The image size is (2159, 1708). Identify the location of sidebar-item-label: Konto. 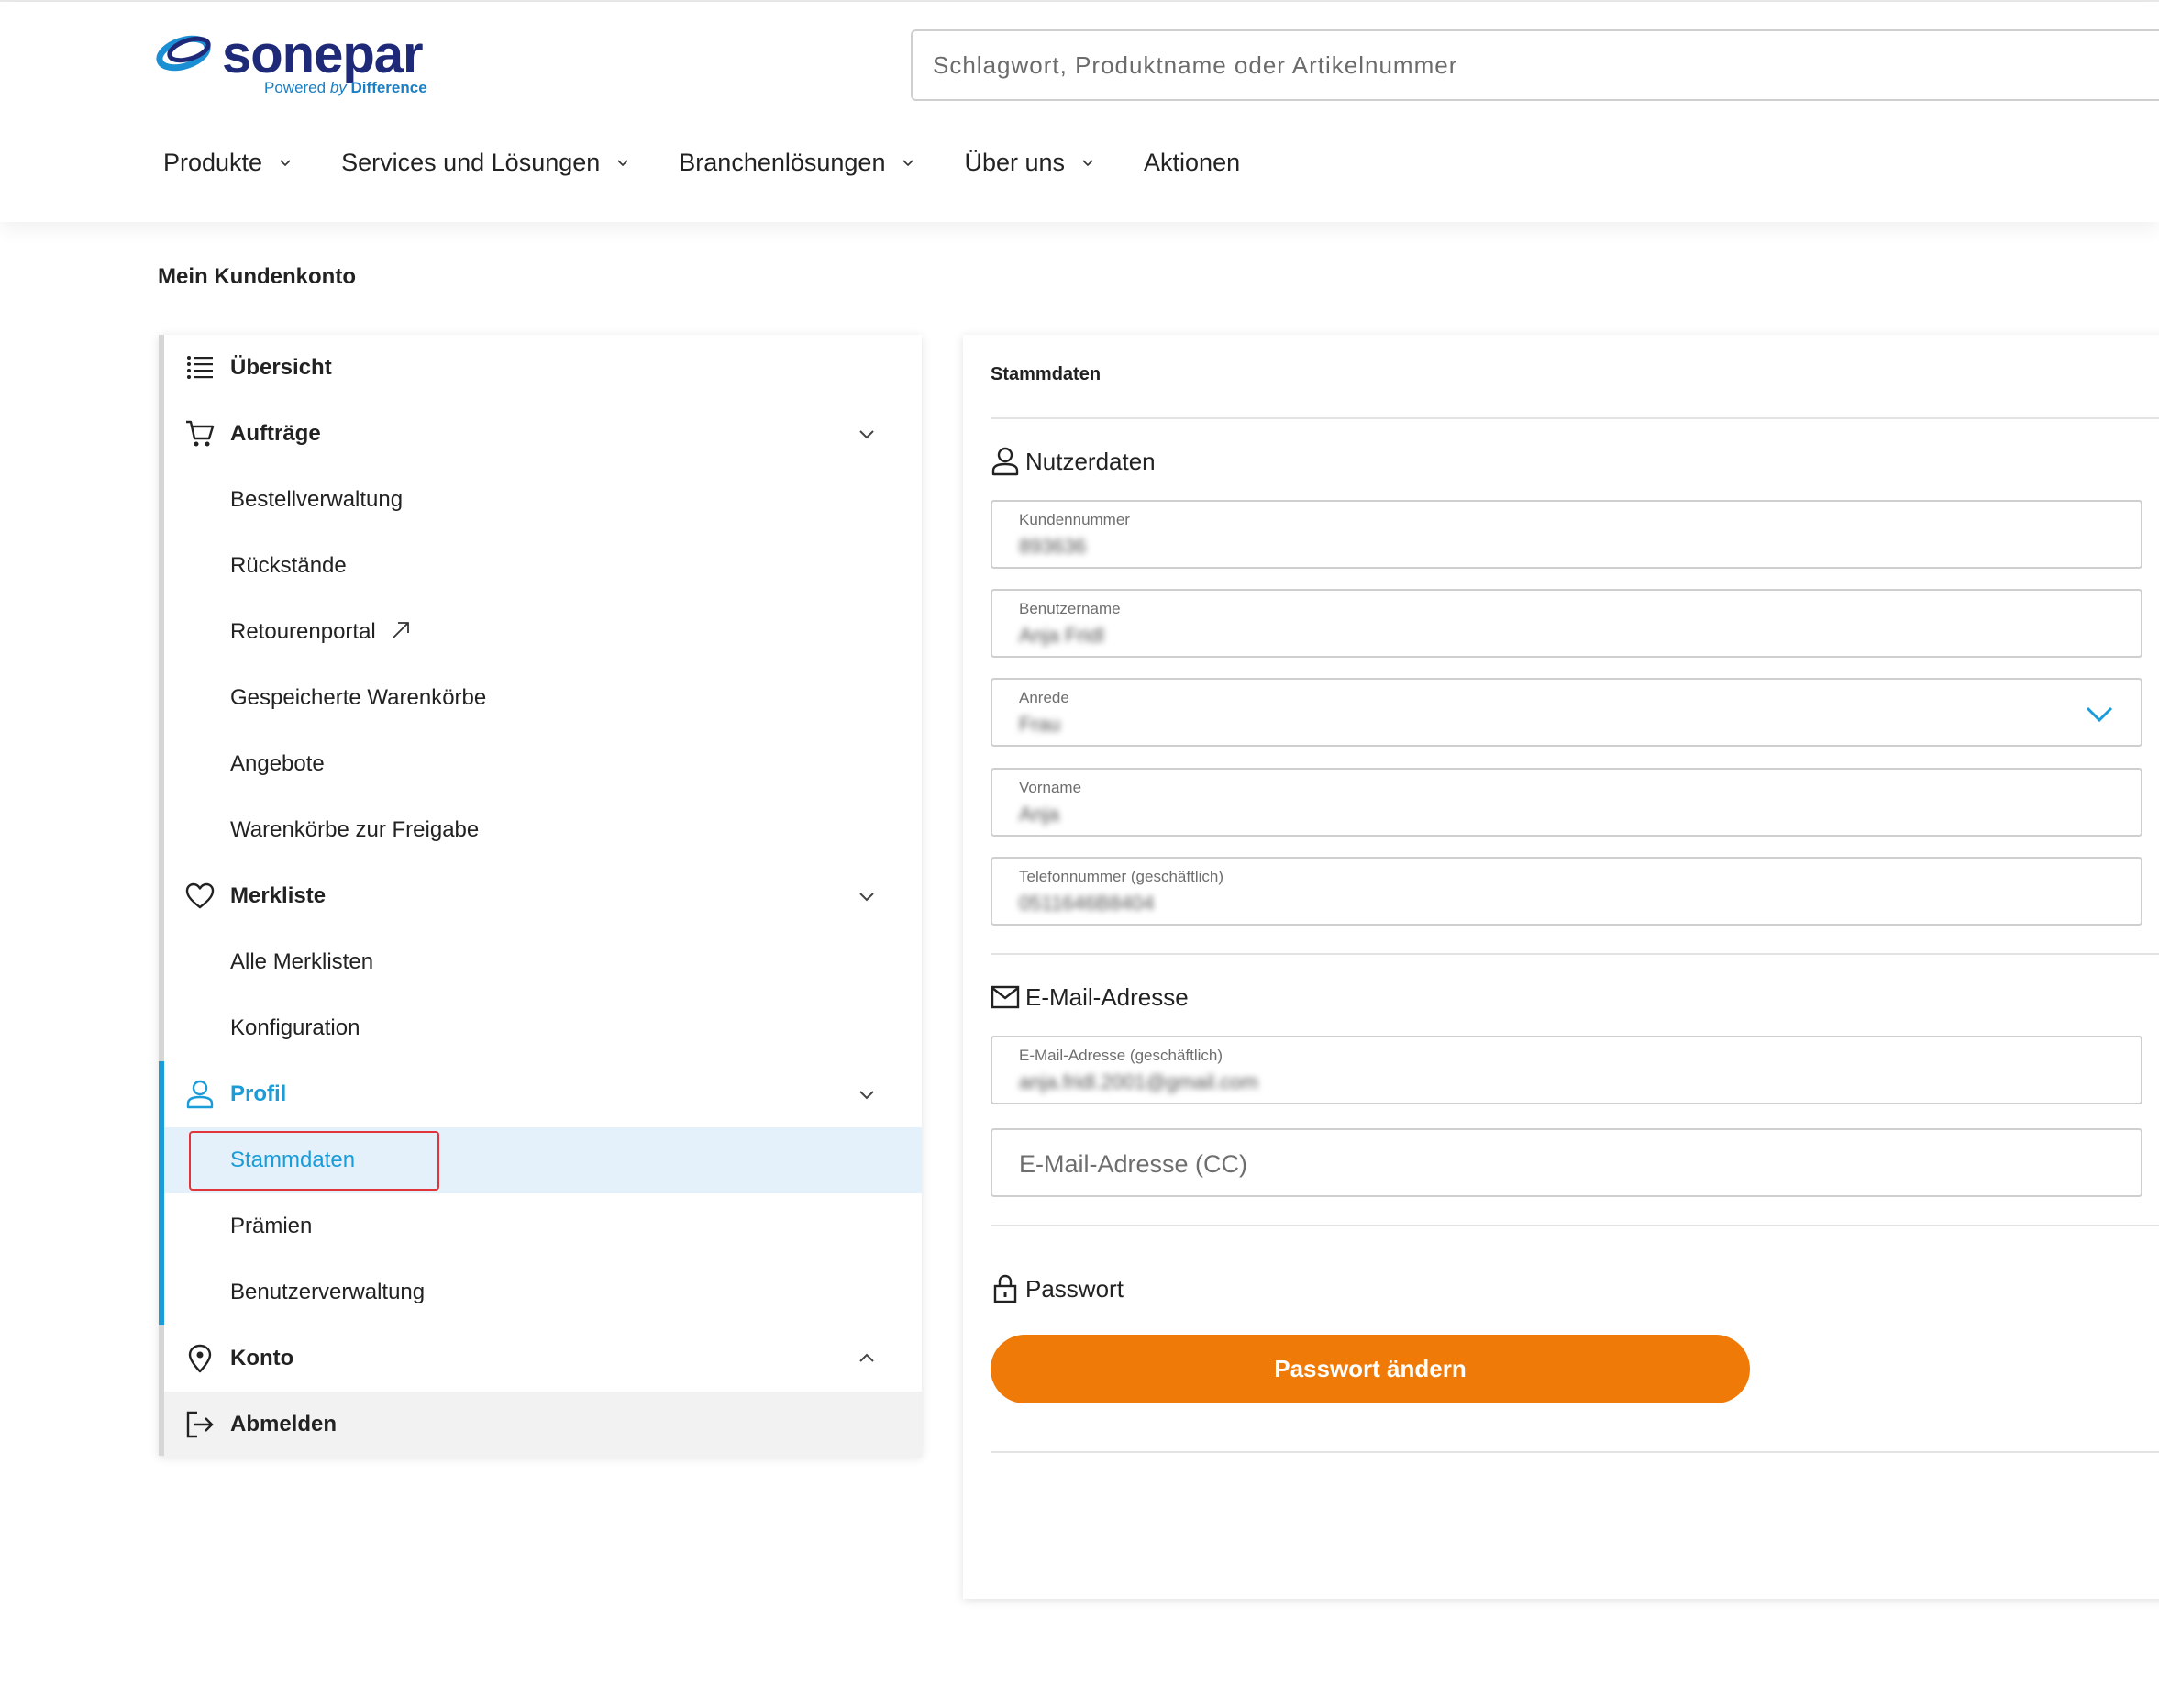
(262, 1358).